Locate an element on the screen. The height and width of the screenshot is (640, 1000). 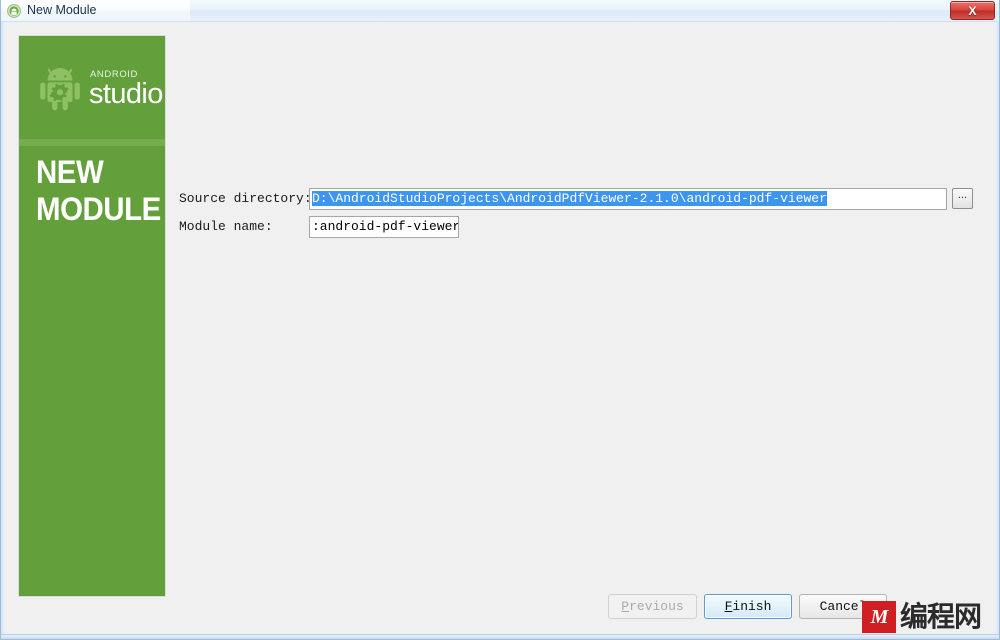
panel-divider is located at coordinates (92, 142).